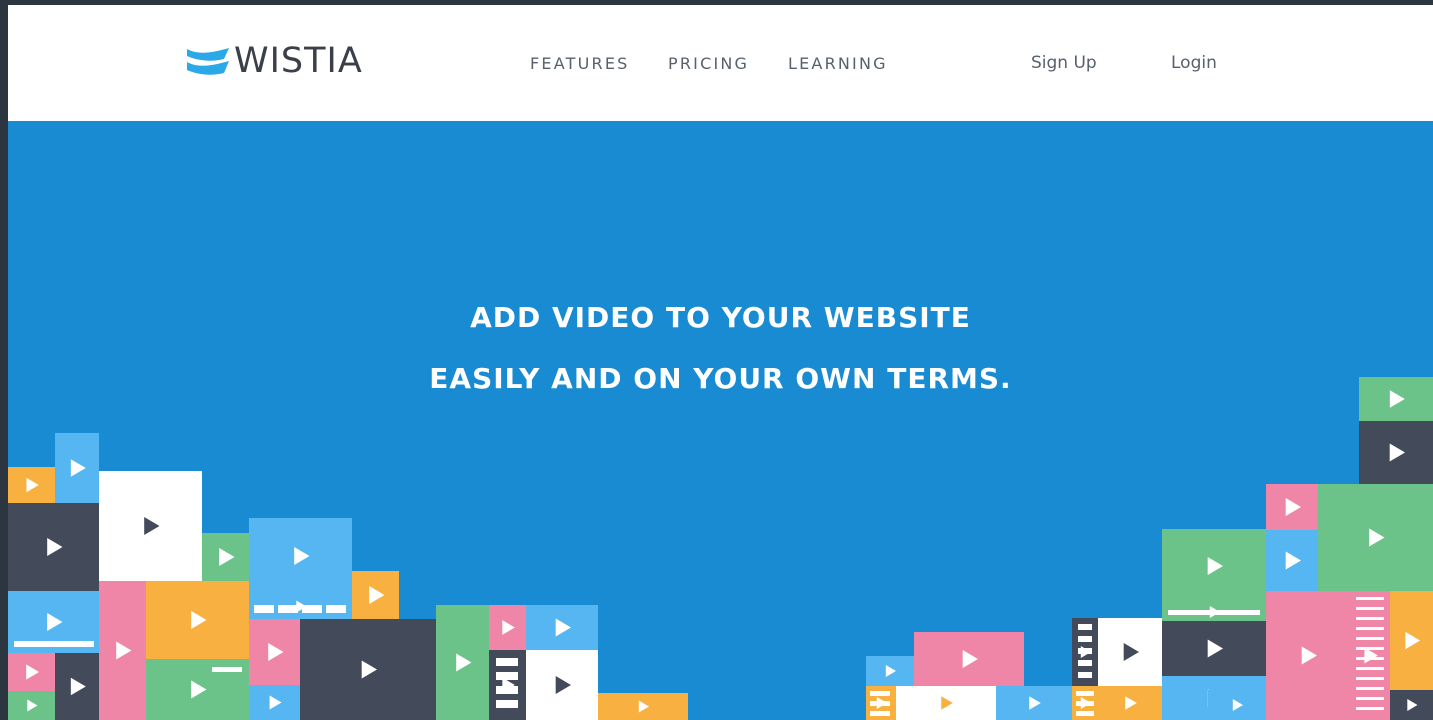 The height and width of the screenshot is (720, 1433). What do you see at coordinates (1064, 63) in the screenshot?
I see `sign-up-link: Sign Up` at bounding box center [1064, 63].